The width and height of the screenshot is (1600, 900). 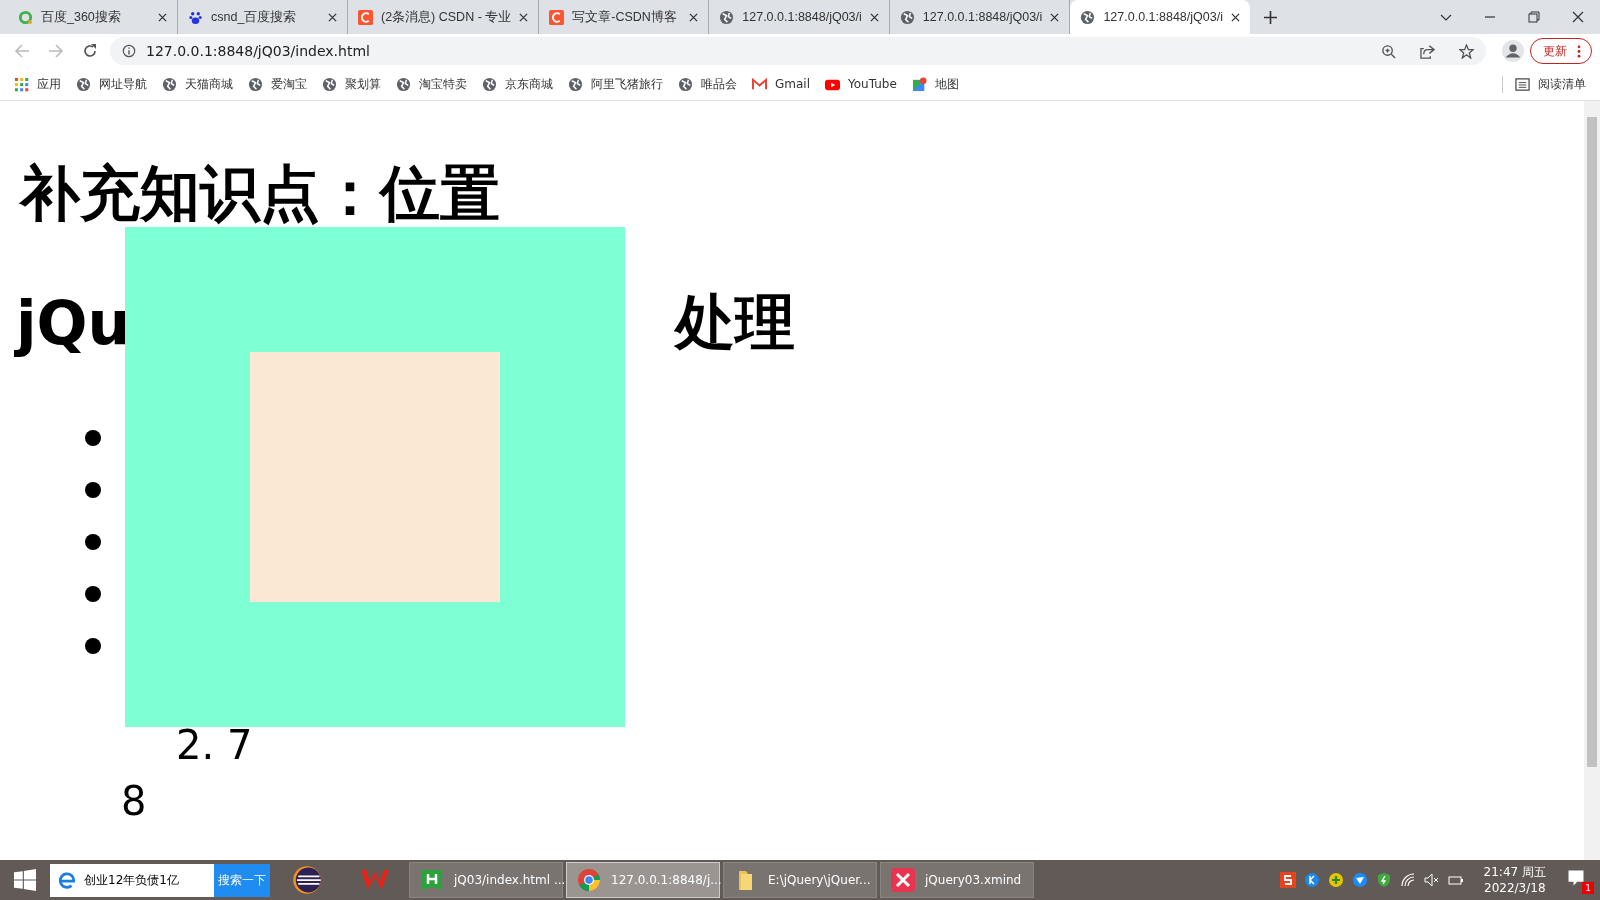 What do you see at coordinates (1427, 51) in the screenshot?
I see `share-icon` at bounding box center [1427, 51].